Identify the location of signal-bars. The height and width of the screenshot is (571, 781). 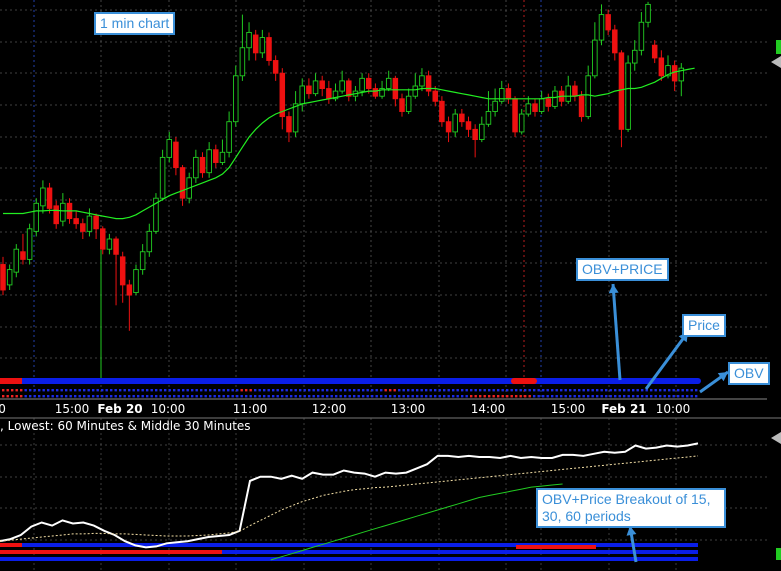
(350, 388).